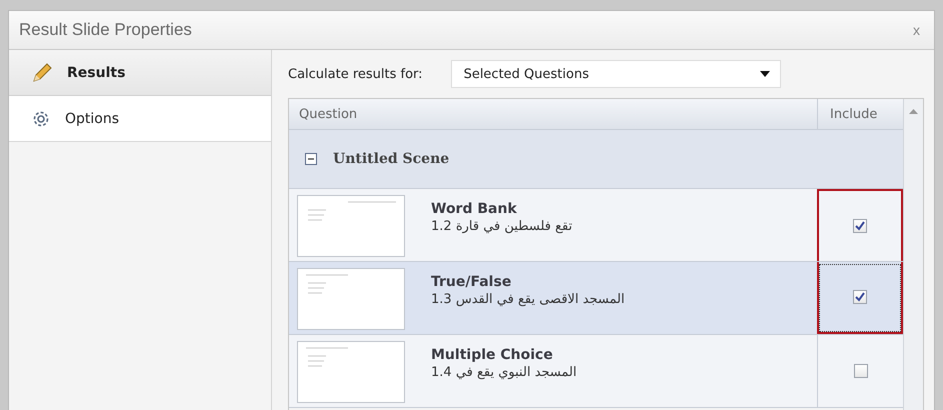  What do you see at coordinates (391, 159) in the screenshot?
I see `group-label: Untitled Scene` at bounding box center [391, 159].